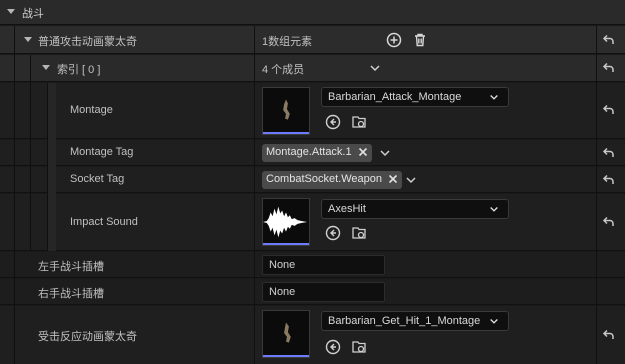  I want to click on hit-react-thumbnail, so click(286, 334).